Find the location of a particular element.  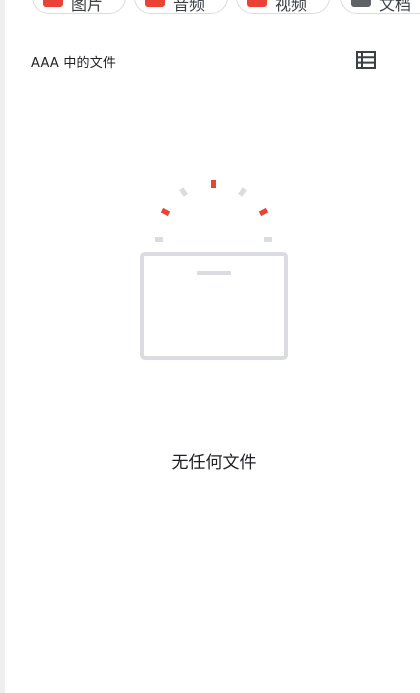

filter-chip-documents: 文档 is located at coordinates (380, 7).